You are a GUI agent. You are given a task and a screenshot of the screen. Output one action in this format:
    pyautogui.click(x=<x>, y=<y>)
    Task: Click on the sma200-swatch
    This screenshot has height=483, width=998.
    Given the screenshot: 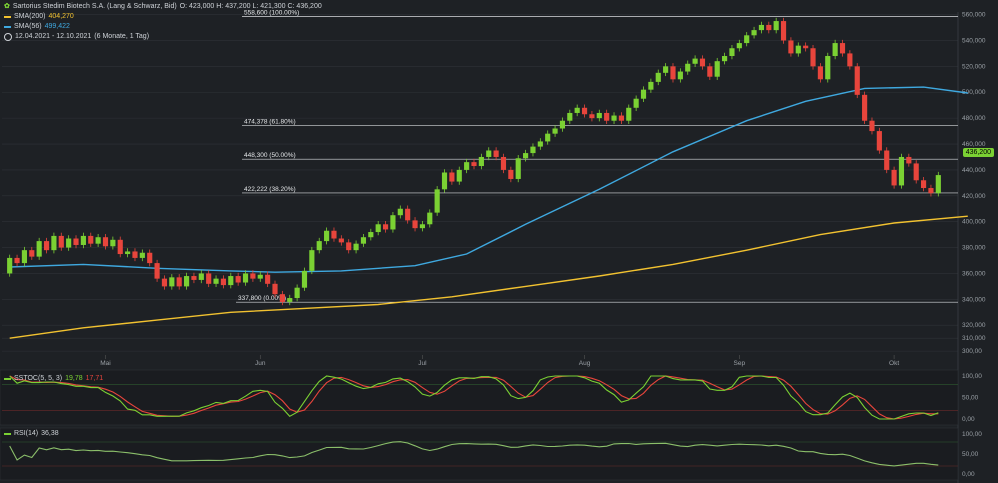 What is the action you would take?
    pyautogui.click(x=7, y=17)
    